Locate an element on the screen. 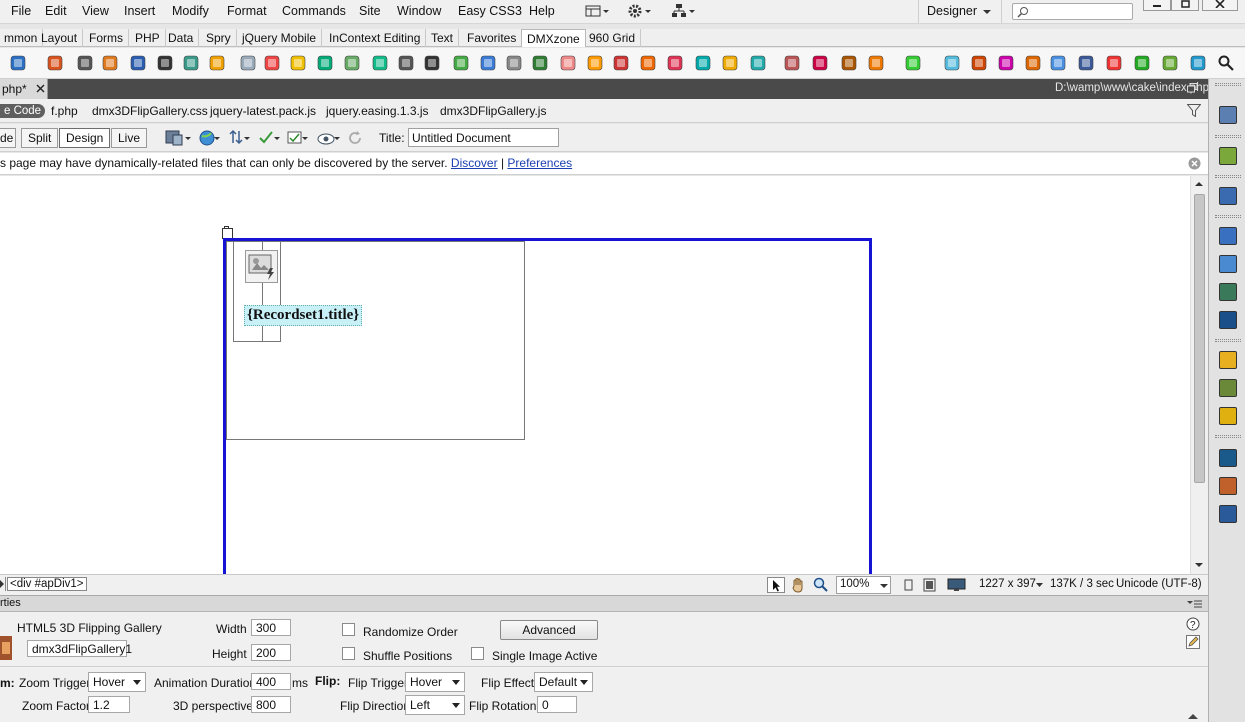 The image size is (1245, 722). jquery-panel-icon is located at coordinates (1228, 196).